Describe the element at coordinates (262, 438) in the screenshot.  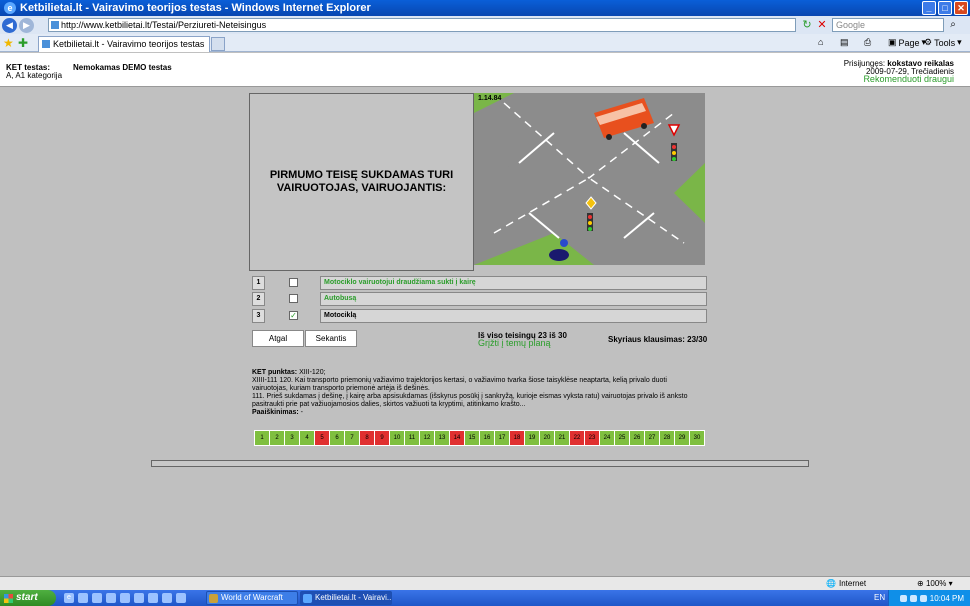
I see `question-number-1: 1` at that location.